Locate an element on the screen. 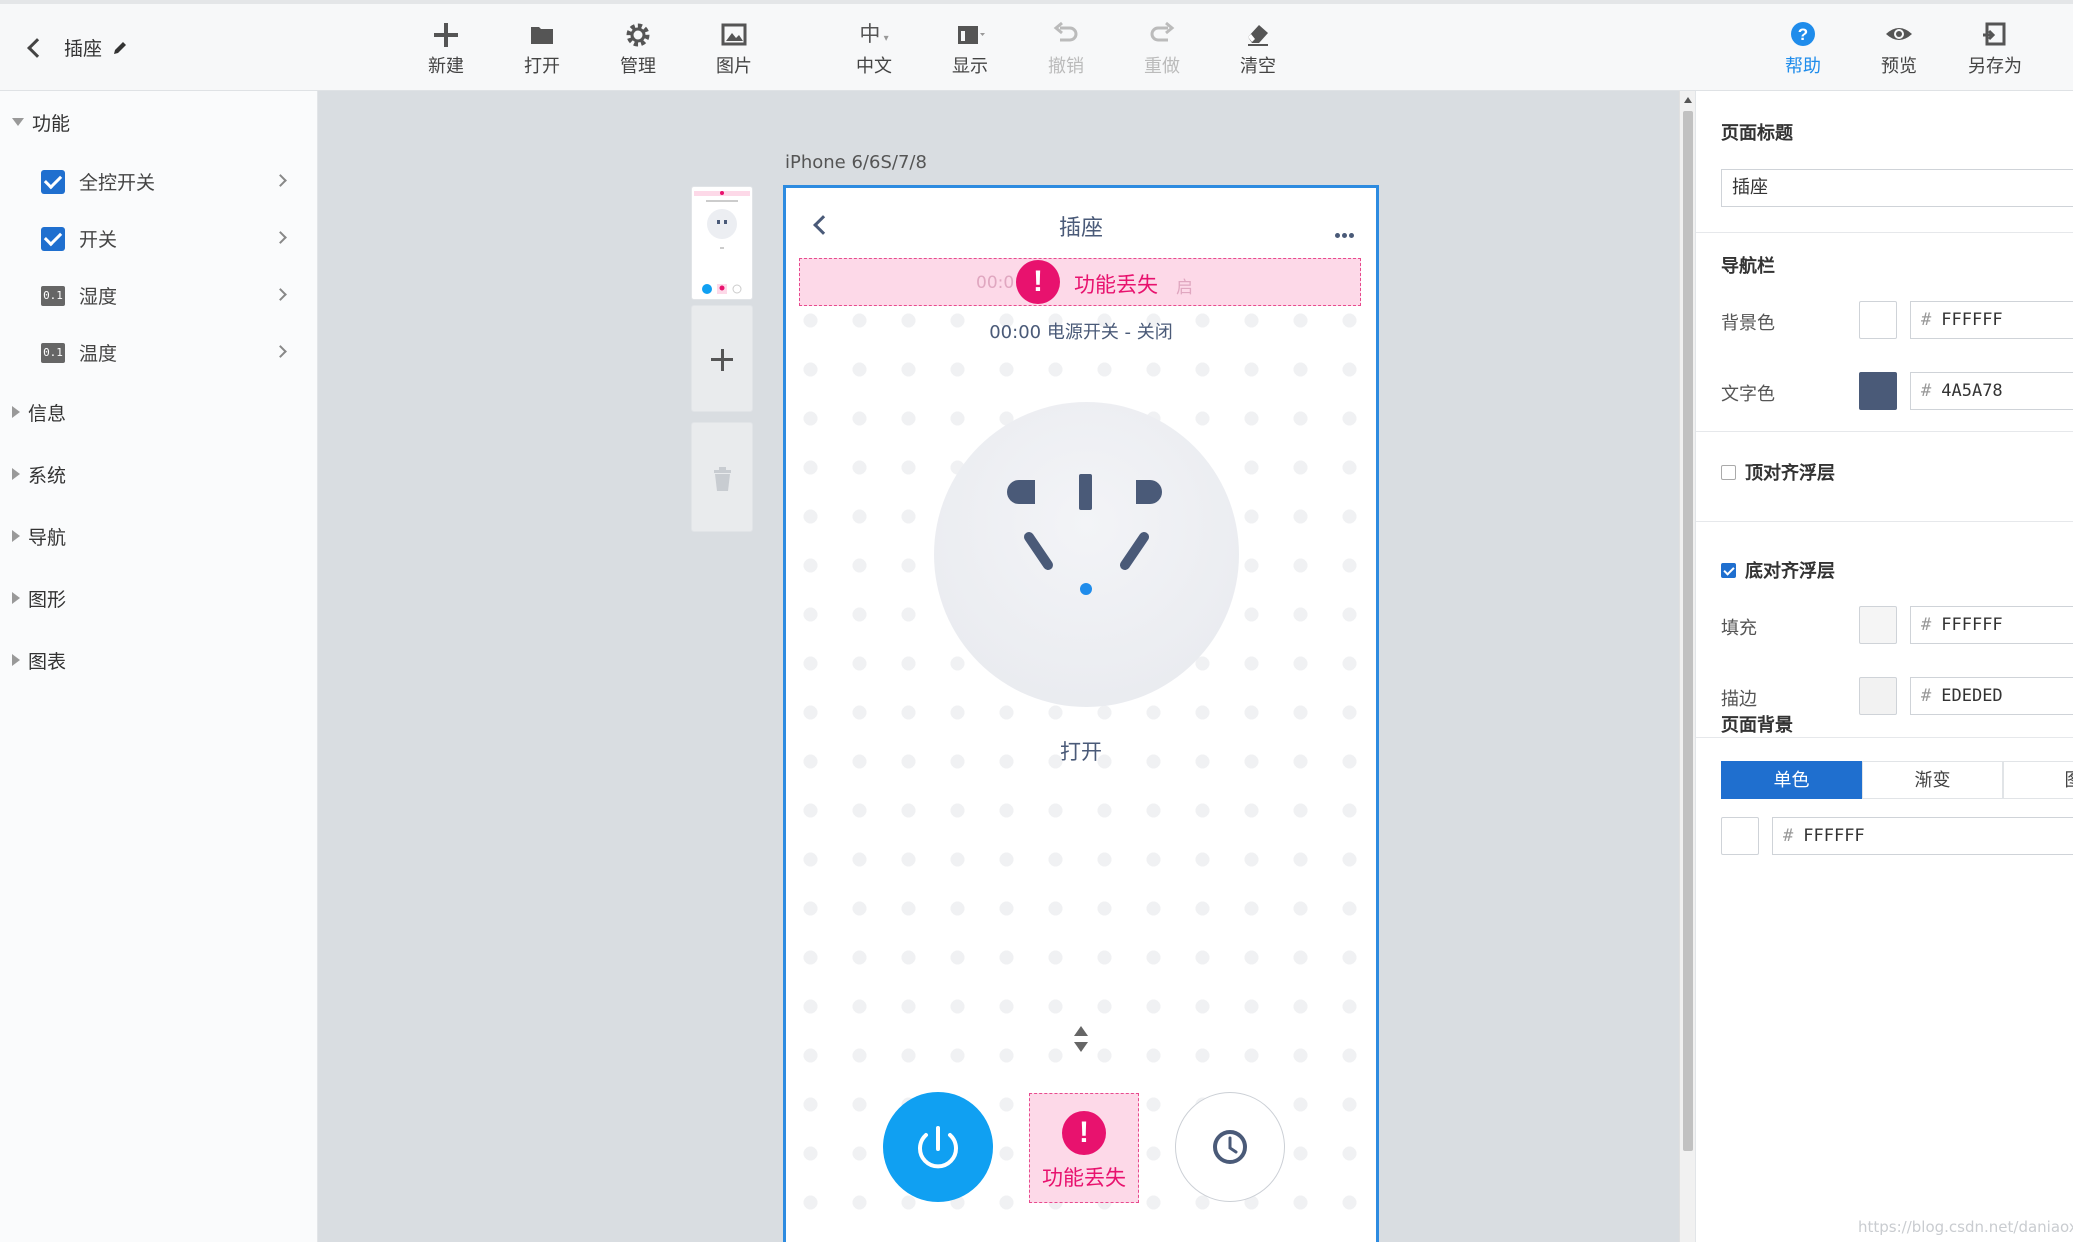 Image resolution: width=2073 pixels, height=1242 pixels. scrollbar-thumb is located at coordinates (1688, 631).